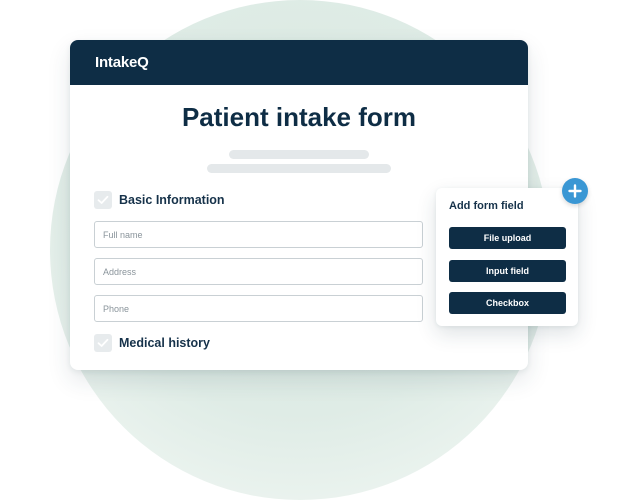  I want to click on panel-title: Add form field, so click(486, 206).